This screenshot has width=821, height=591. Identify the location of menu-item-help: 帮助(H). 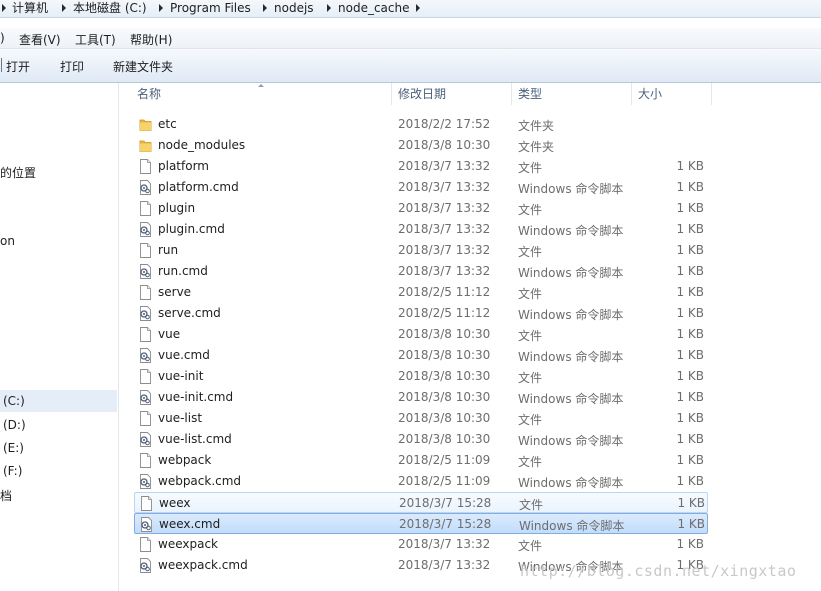
(151, 39).